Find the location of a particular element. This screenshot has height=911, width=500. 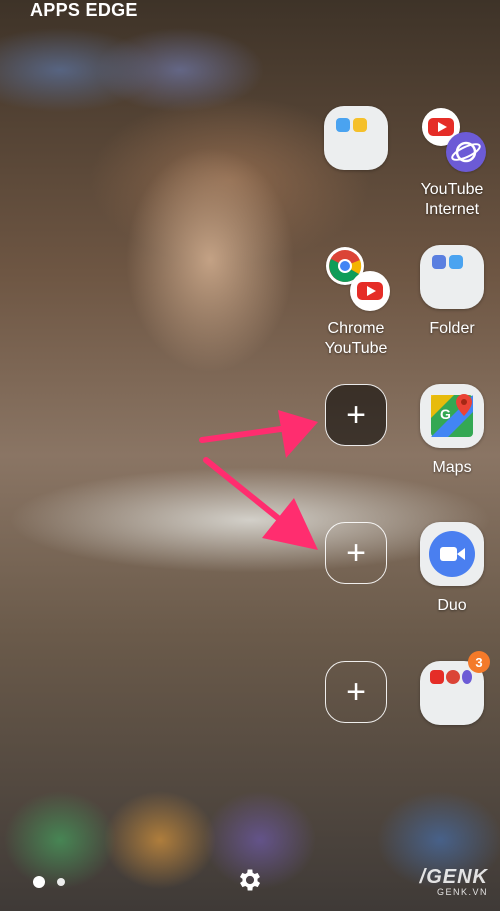

app-folder-top is located at coordinates (356, 138).